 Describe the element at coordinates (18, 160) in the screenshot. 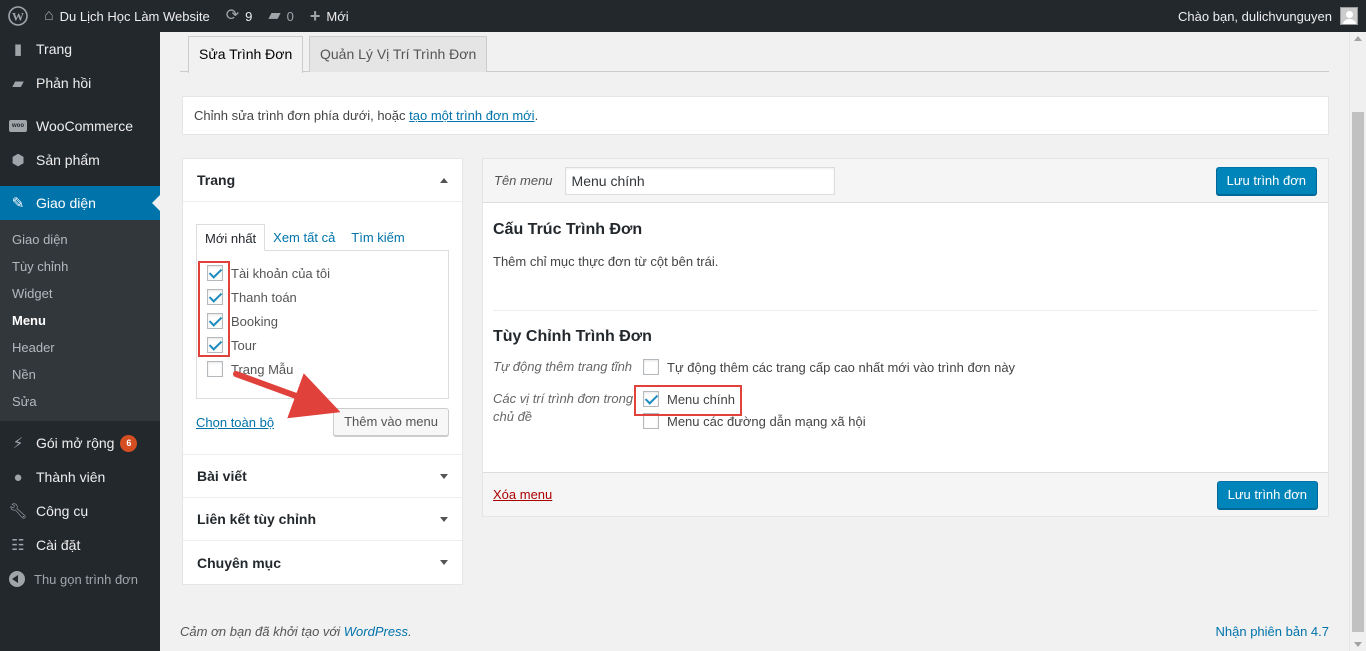

I see `product-icon: ⬢` at that location.